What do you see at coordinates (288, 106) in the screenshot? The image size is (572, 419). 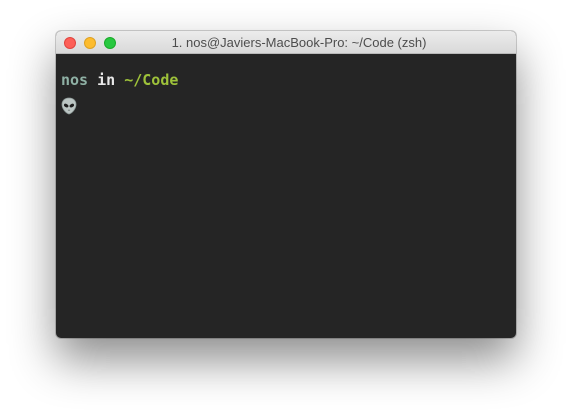 I see `prompt-input-line` at bounding box center [288, 106].